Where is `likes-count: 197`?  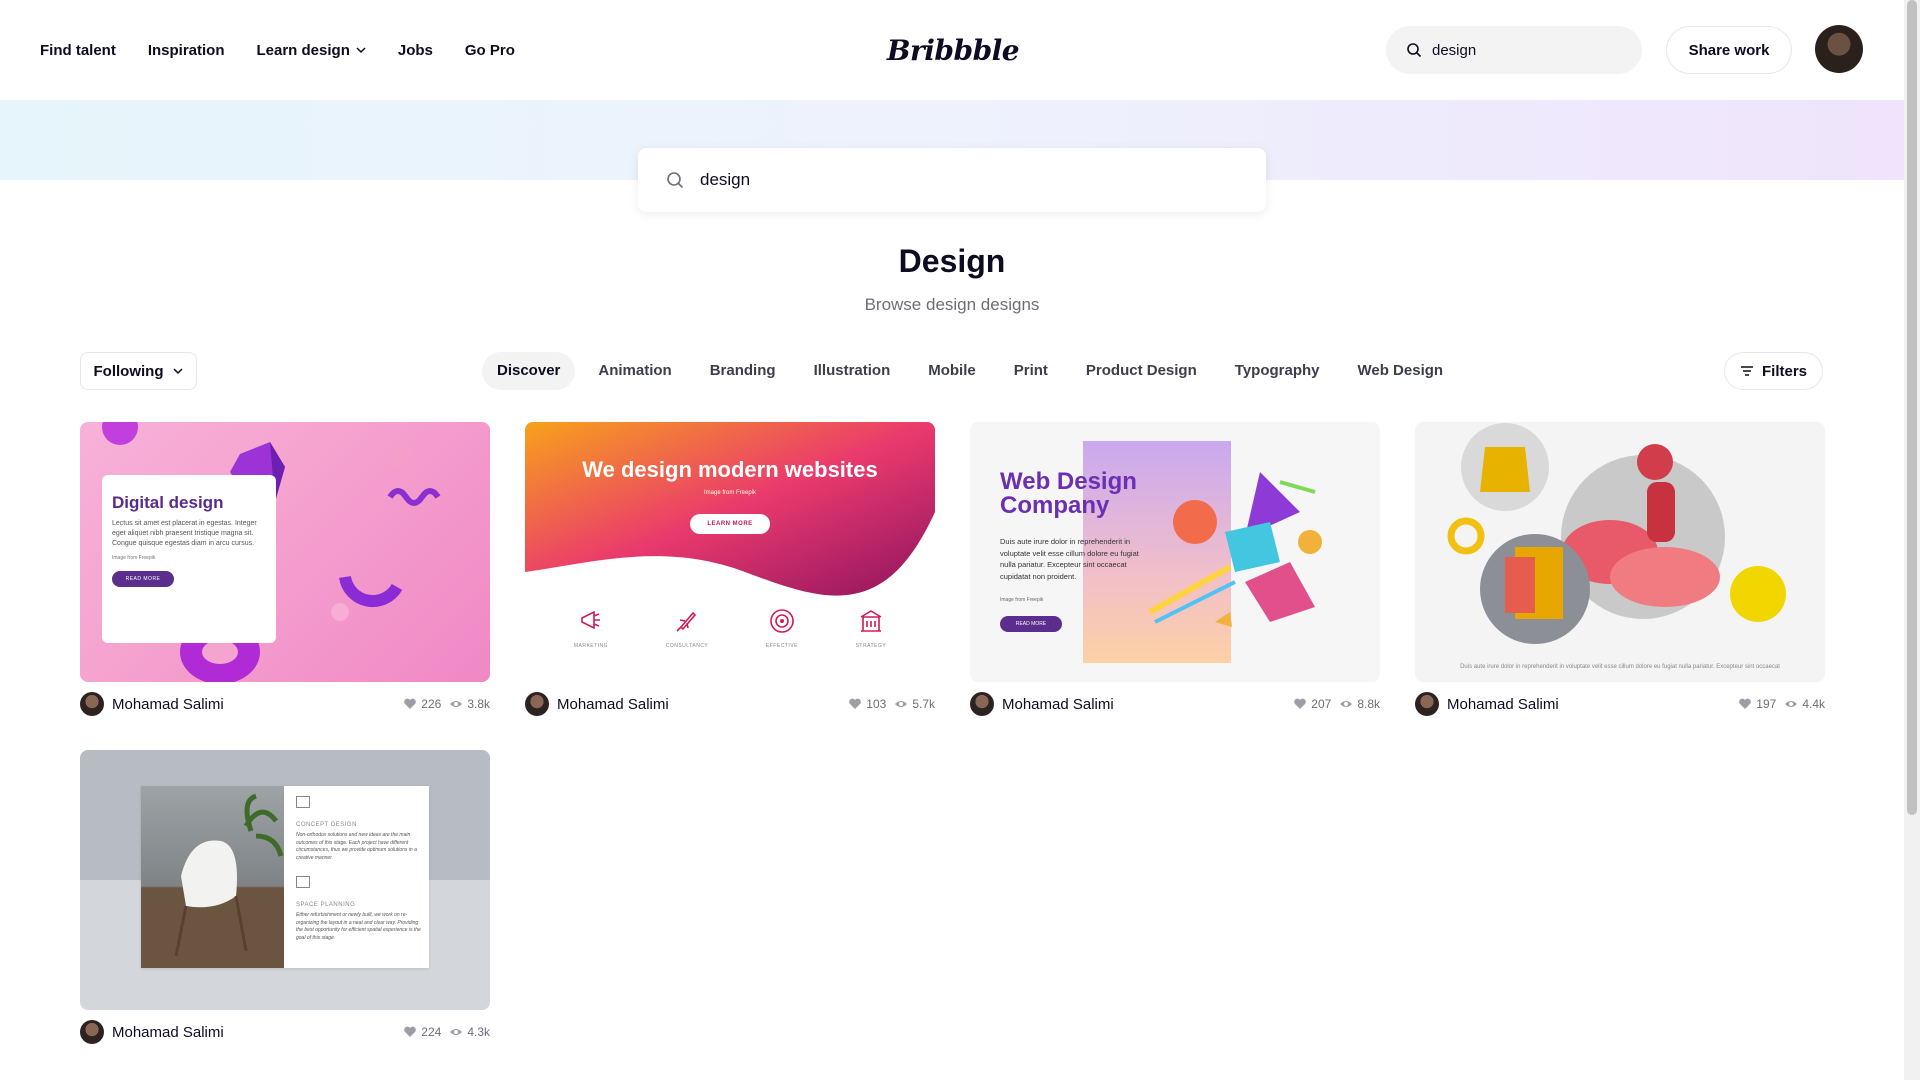
likes-count: 197 is located at coordinates (1757, 704).